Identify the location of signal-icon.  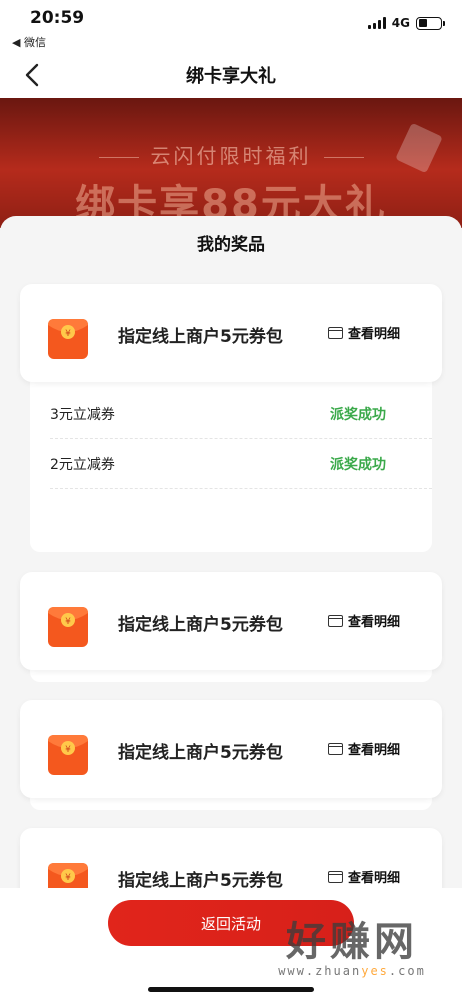
(376, 23).